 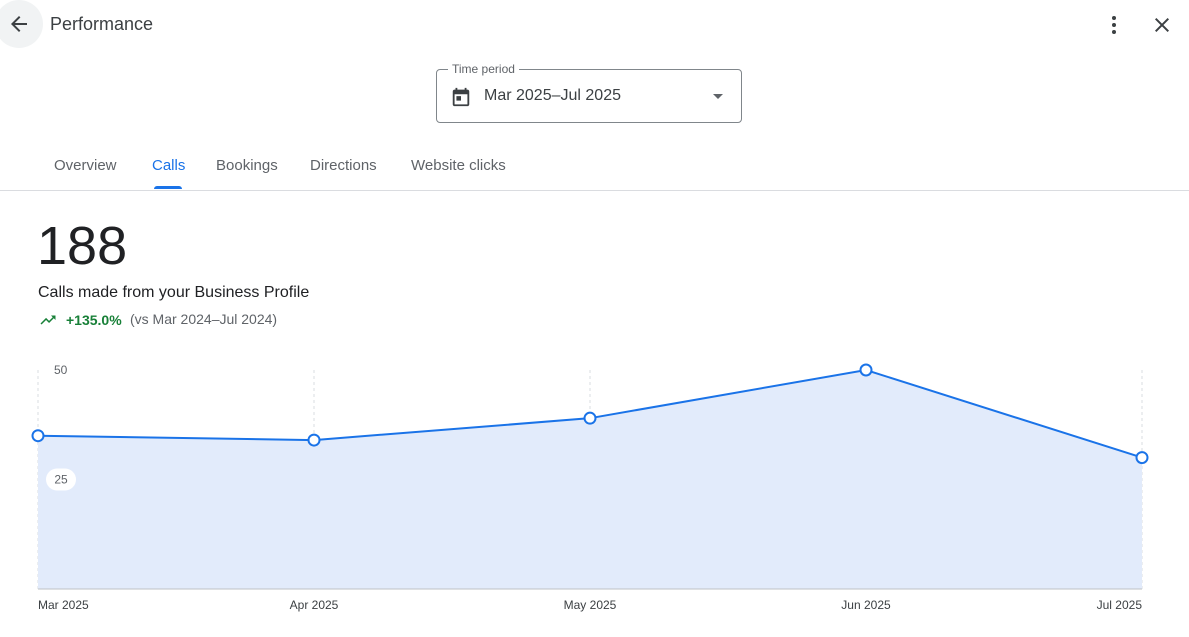 What do you see at coordinates (85, 165) in the screenshot?
I see `tab-overview: Overview` at bounding box center [85, 165].